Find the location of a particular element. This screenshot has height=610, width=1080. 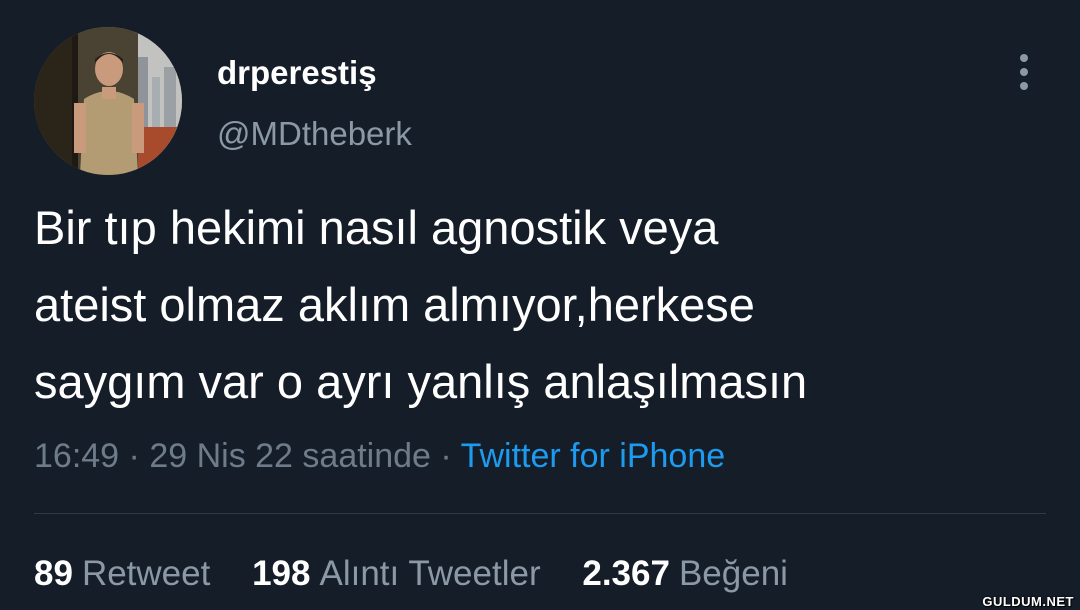

tweet-time: 16:49 is located at coordinates (76, 456).